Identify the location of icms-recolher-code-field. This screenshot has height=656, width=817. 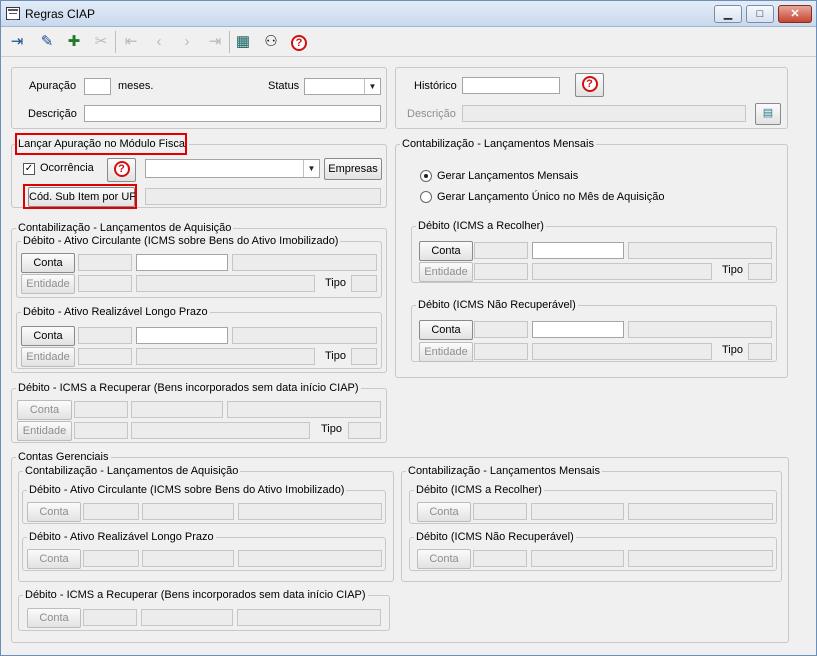
(501, 250).